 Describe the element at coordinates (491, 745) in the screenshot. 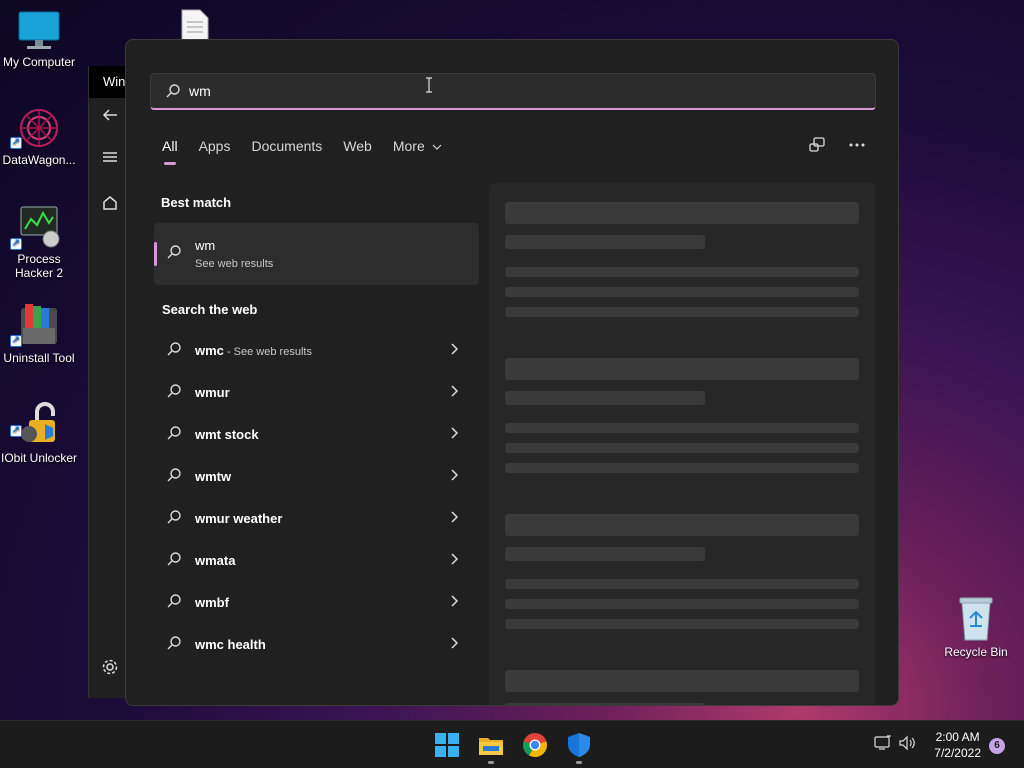

I see `file-explorer-icon` at that location.